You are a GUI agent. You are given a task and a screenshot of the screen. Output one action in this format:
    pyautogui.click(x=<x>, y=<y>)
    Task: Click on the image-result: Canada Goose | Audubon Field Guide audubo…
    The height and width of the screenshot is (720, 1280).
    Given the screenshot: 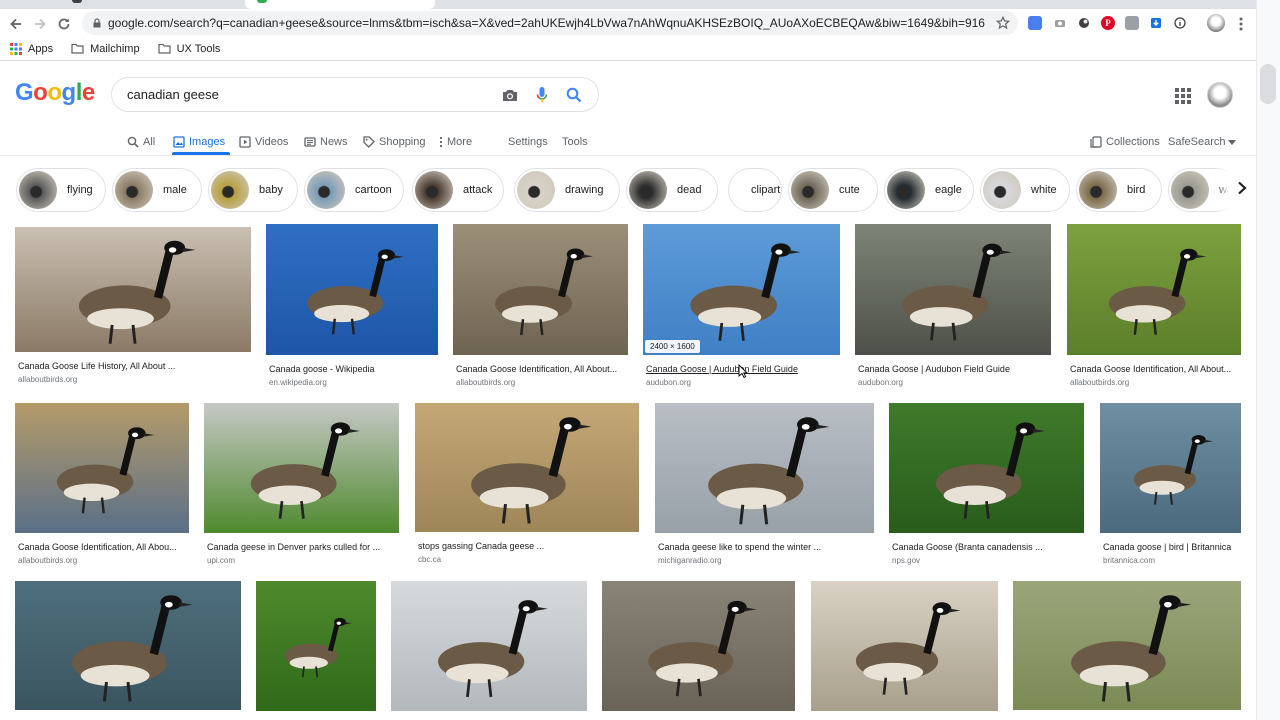 What is the action you would take?
    pyautogui.click(x=953, y=306)
    